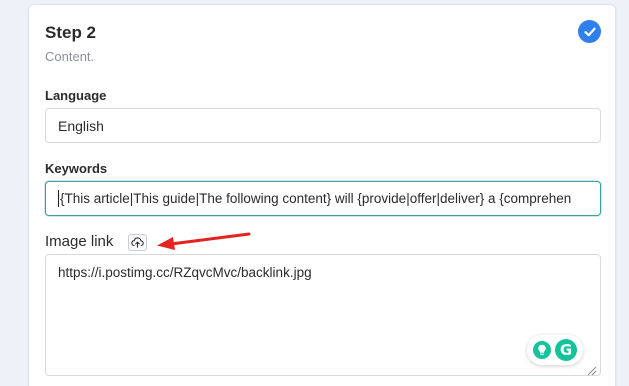  I want to click on language-label: Language, so click(76, 95).